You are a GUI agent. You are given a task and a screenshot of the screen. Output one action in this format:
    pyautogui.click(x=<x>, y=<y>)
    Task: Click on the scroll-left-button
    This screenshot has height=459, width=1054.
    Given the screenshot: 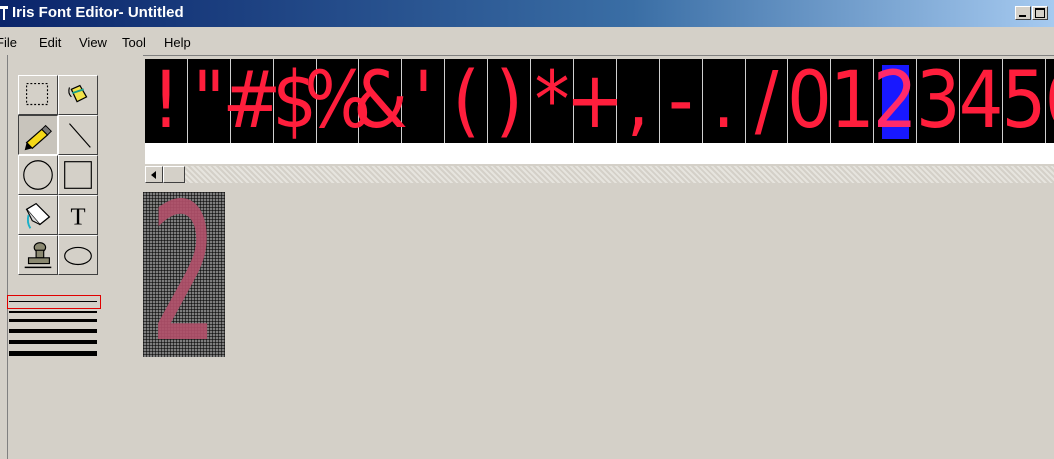 What is the action you would take?
    pyautogui.click(x=154, y=174)
    